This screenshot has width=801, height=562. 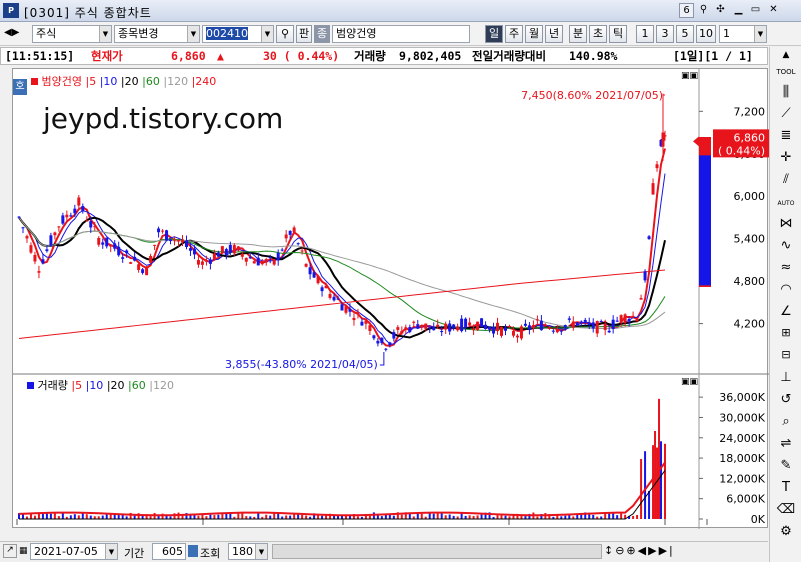 What do you see at coordinates (578, 34) in the screenshot?
I see `period-minute-tab: 분` at bounding box center [578, 34].